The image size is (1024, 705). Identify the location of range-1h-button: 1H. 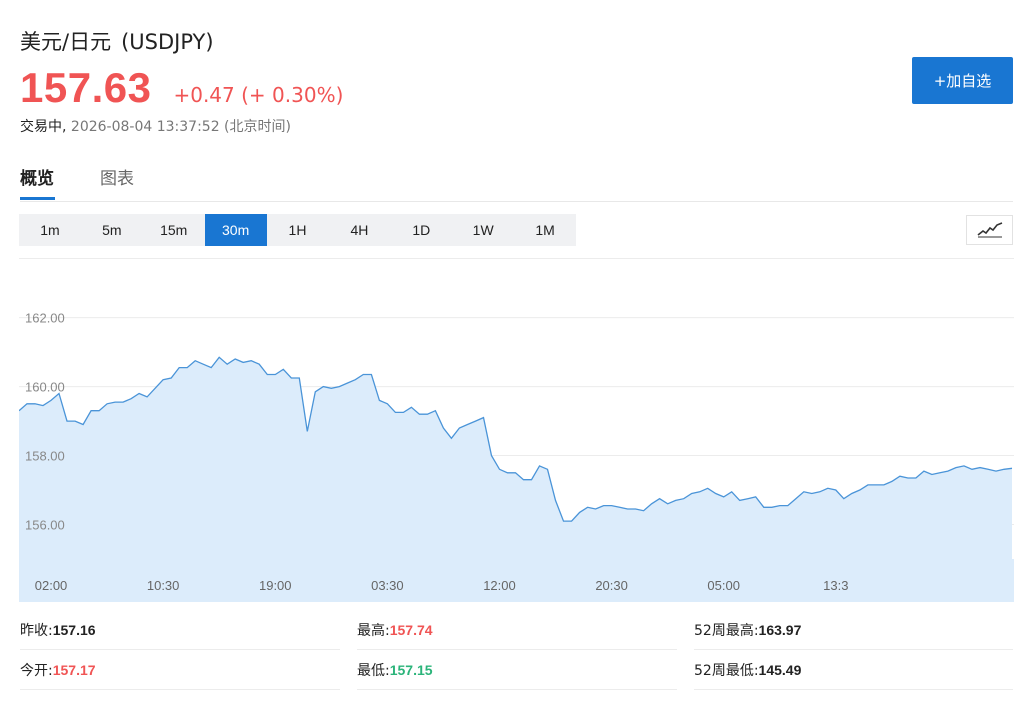
(298, 230).